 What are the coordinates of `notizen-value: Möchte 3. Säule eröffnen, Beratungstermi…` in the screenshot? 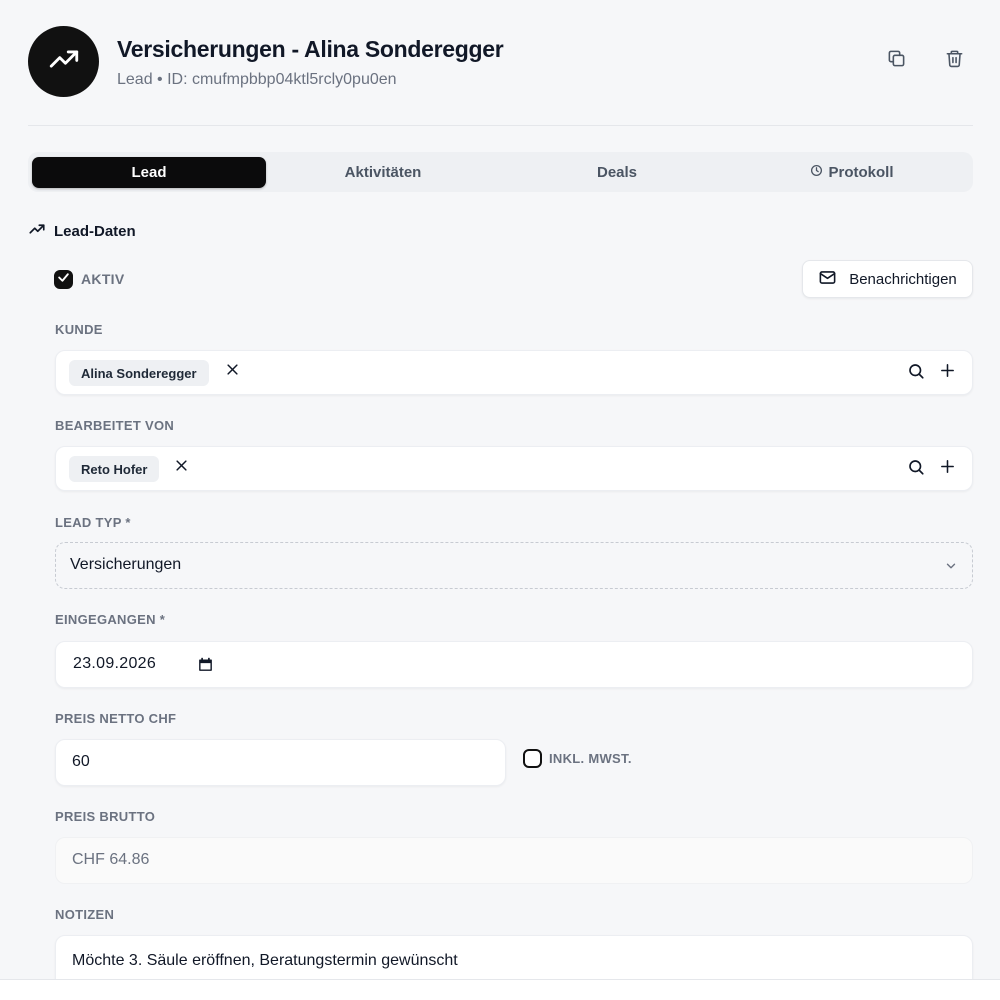 It's located at (265, 960).